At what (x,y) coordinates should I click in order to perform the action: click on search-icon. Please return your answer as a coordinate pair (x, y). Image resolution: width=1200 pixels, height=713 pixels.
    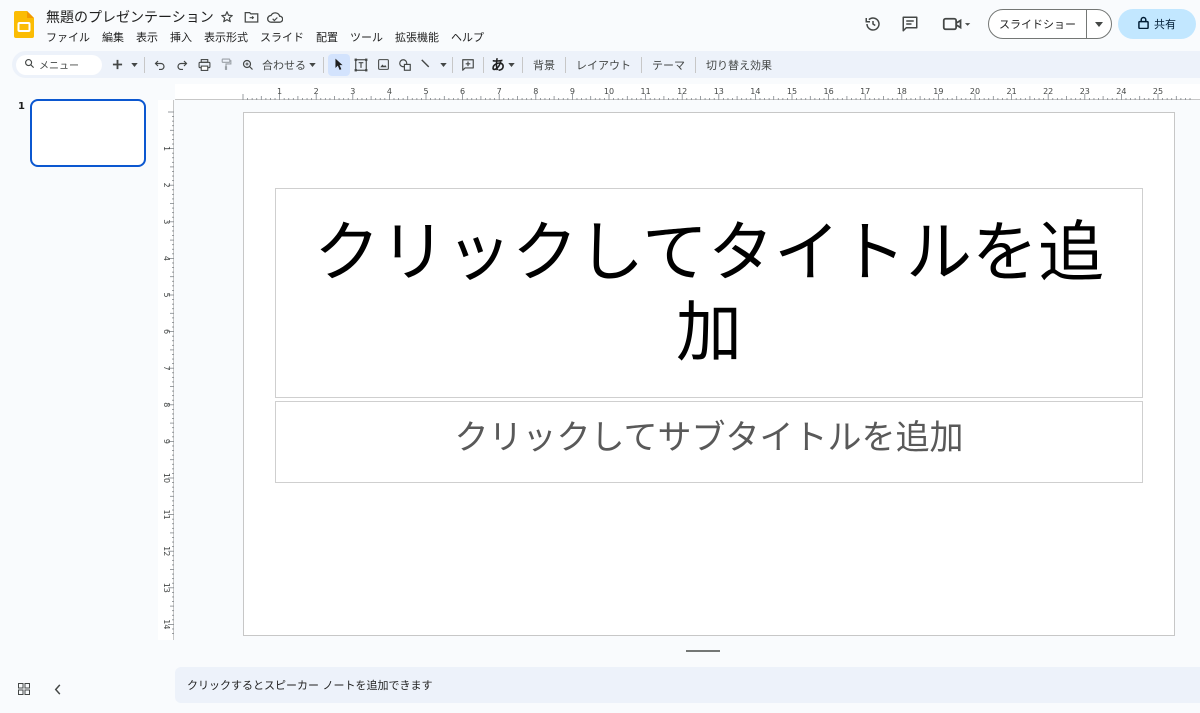
    Looking at the image, I should click on (29, 65).